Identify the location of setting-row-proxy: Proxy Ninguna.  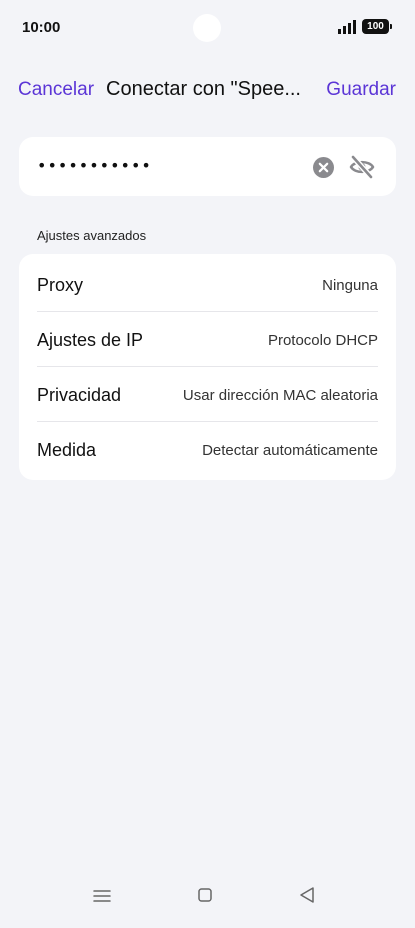
(207, 284).